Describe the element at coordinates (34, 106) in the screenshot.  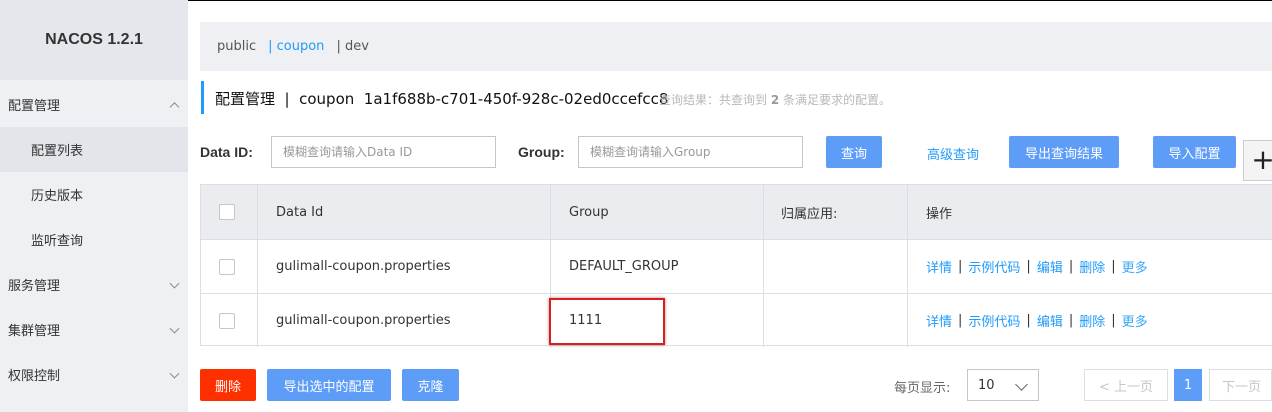
I see `sidebar-group-label: 配置管理` at that location.